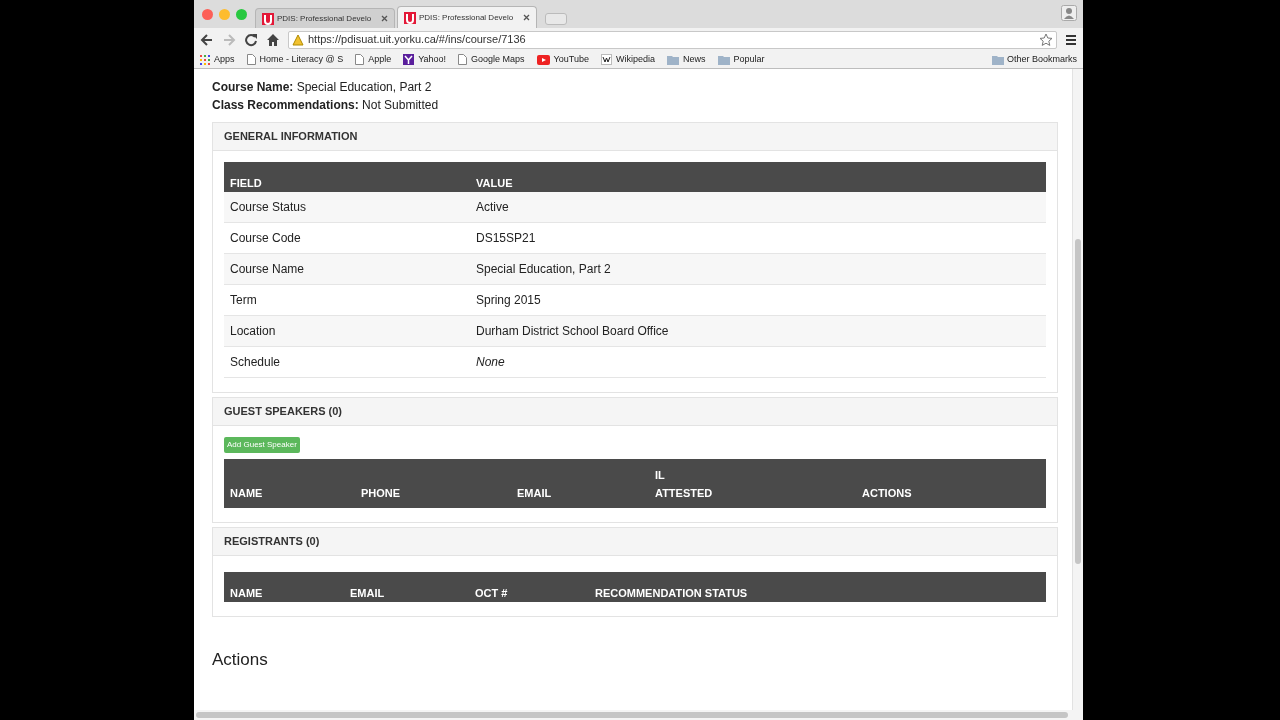 The image size is (1280, 720). Describe the element at coordinates (749, 59) in the screenshot. I see `bookmark-link: Popular` at that location.